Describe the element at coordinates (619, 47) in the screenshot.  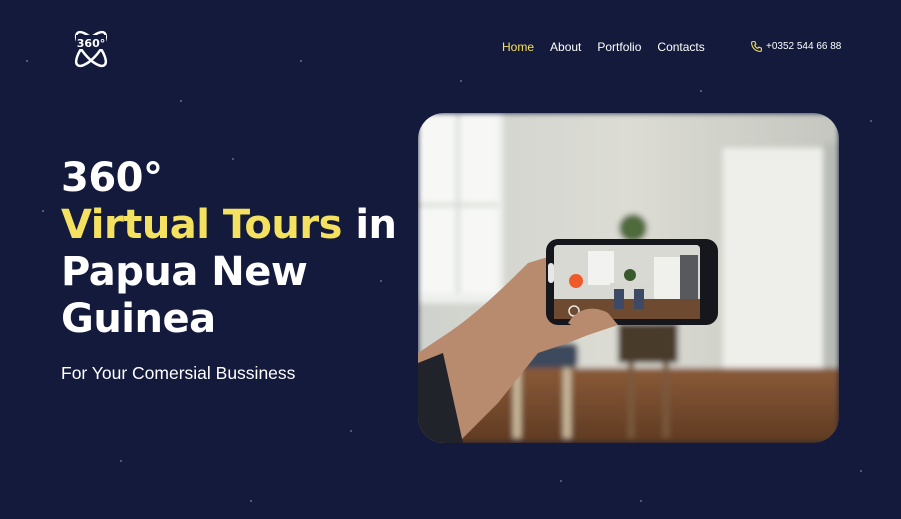
I see `nav-portfolio: Portfolio` at that location.